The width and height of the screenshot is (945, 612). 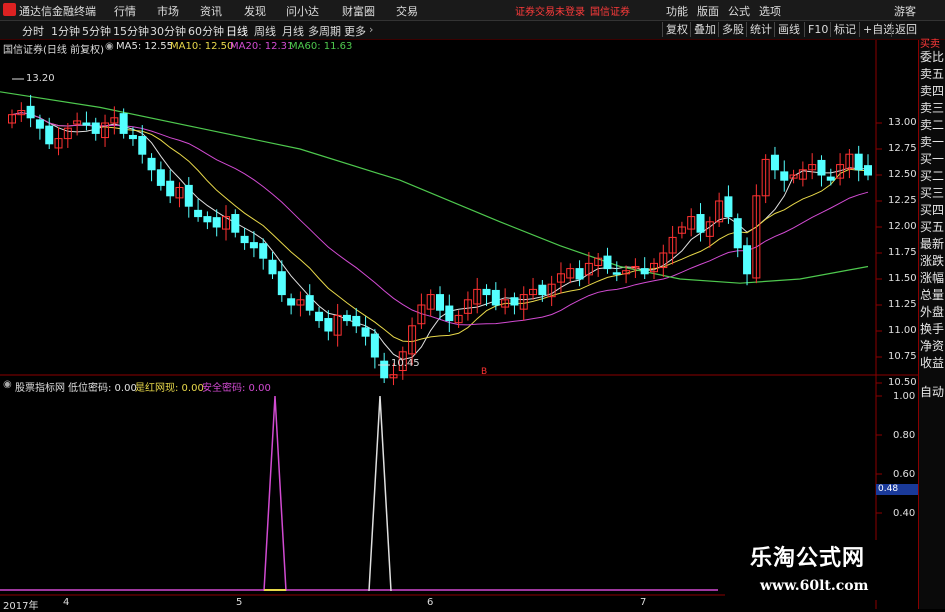 What do you see at coordinates (817, 29) in the screenshot?
I see `f10-button: F10` at bounding box center [817, 29].